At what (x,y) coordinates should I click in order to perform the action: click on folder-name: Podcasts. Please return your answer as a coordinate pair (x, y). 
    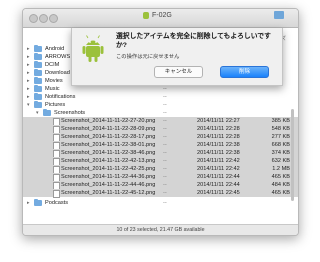
    Looking at the image, I should click on (57, 202).